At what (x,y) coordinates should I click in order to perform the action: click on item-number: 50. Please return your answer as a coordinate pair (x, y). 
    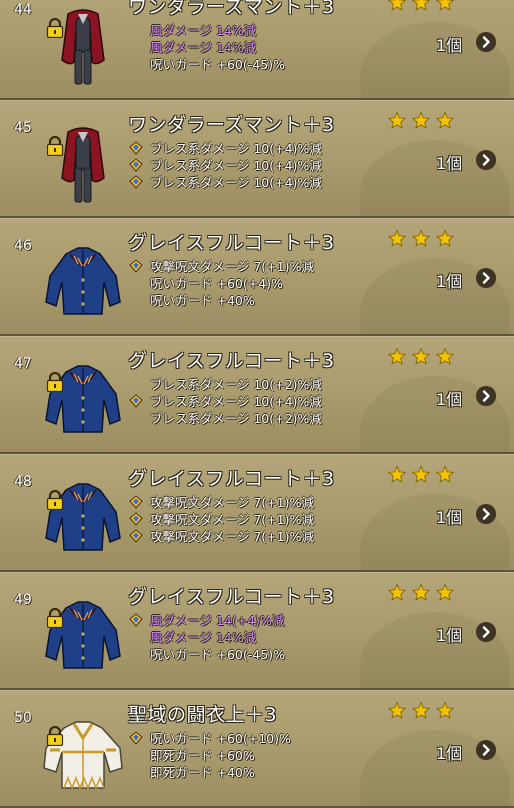
    Looking at the image, I should click on (23, 718).